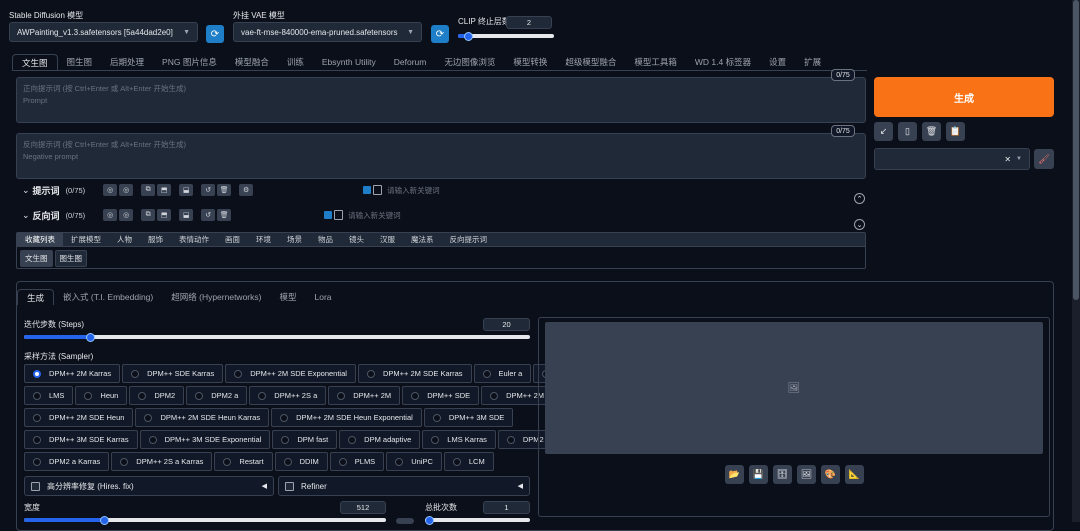  Describe the element at coordinates (49, 395) in the screenshot. I see `sampler-option: LMS` at that location.